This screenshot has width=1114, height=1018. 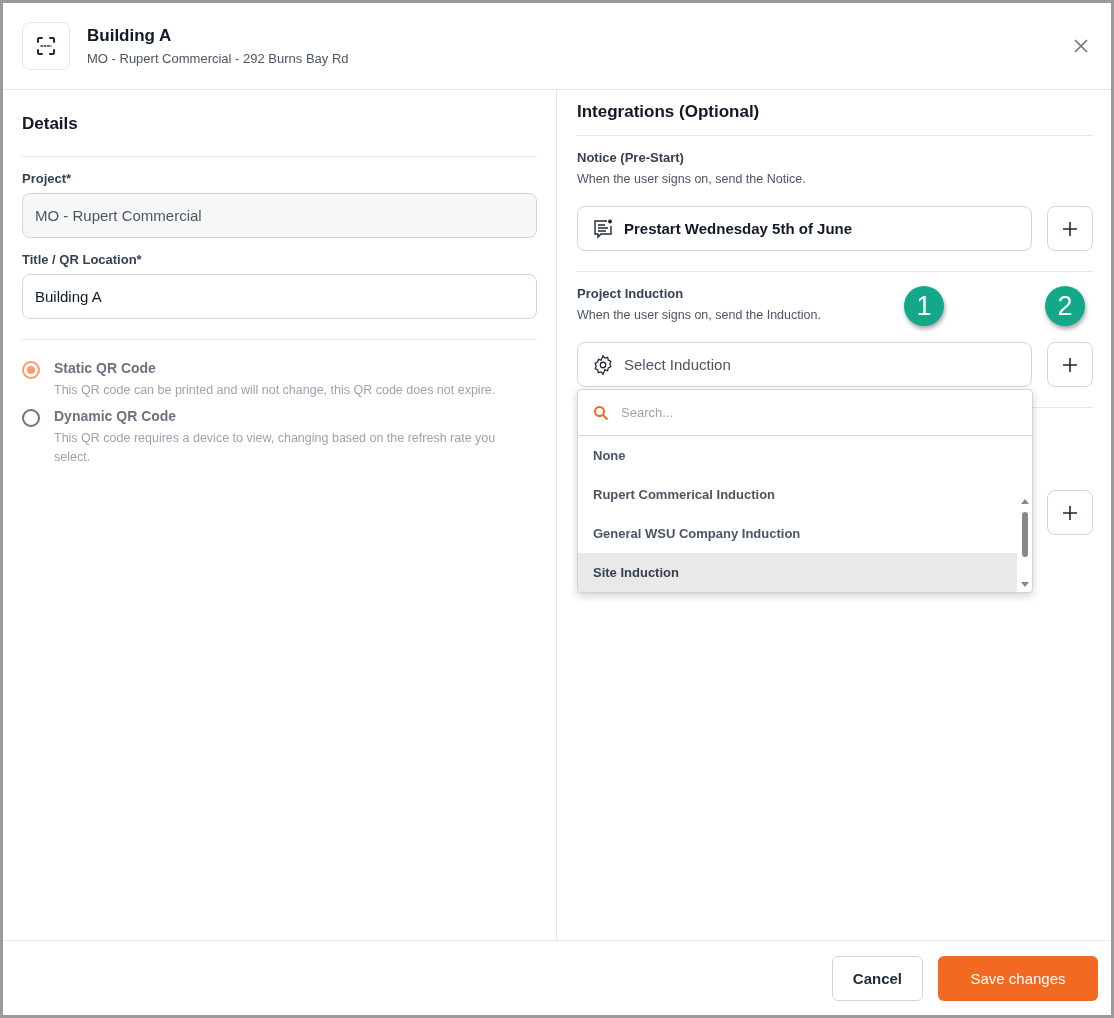 I want to click on step-marker: 1, so click(x=924, y=306).